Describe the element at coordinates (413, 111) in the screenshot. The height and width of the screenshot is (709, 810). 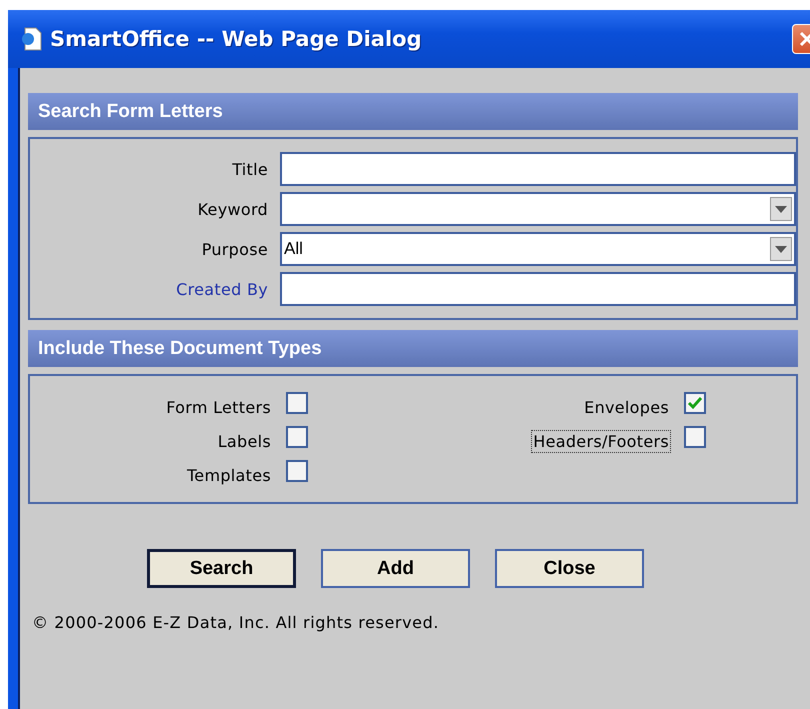
I see `section-header: Search Form Letters` at that location.